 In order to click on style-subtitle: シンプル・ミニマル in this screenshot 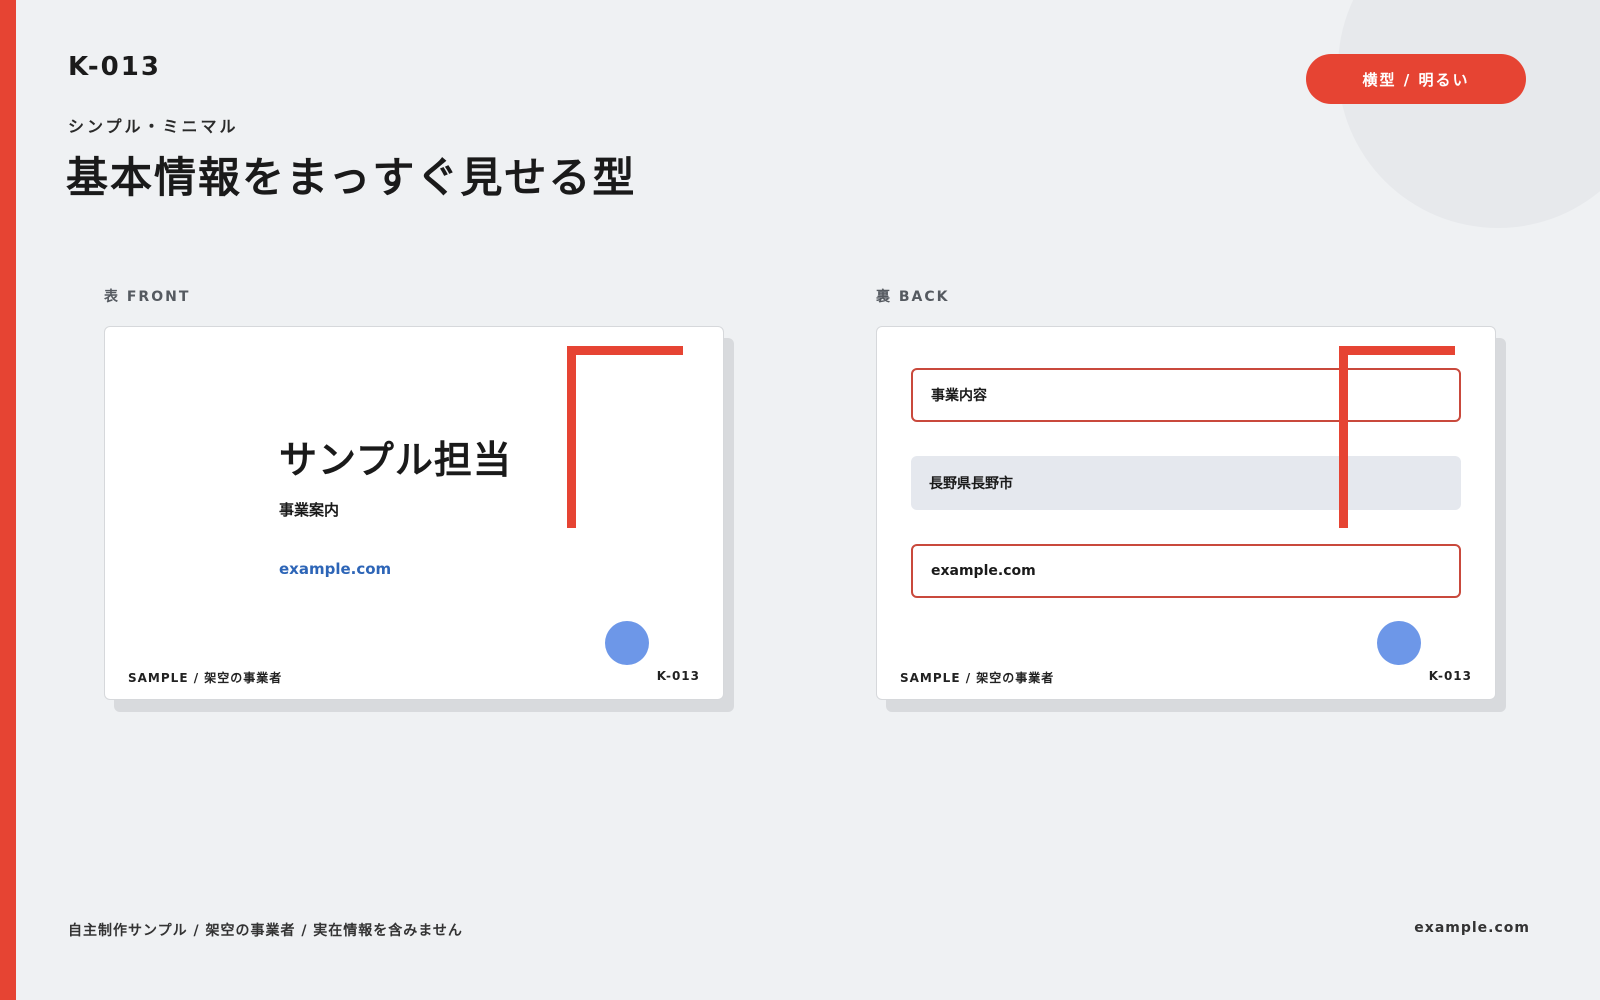, I will do `click(153, 126)`.